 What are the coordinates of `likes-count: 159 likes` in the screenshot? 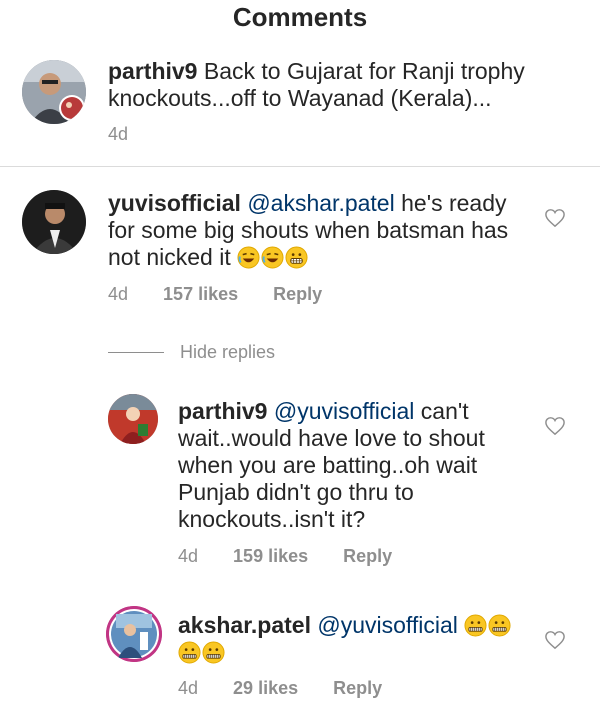 It's located at (270, 556).